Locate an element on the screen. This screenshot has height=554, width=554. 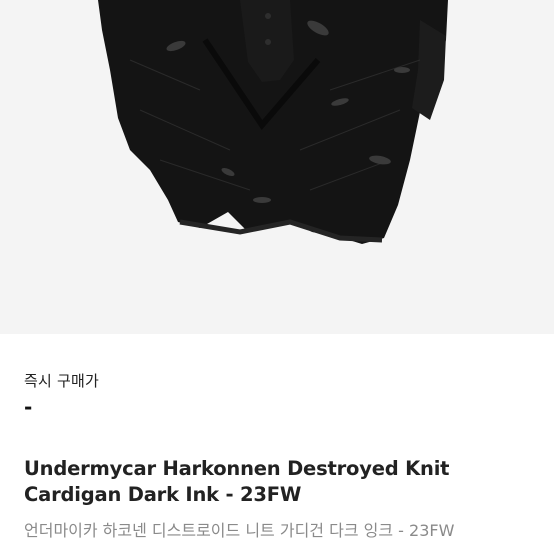
instant-buy-price-value: - is located at coordinates (28, 407).